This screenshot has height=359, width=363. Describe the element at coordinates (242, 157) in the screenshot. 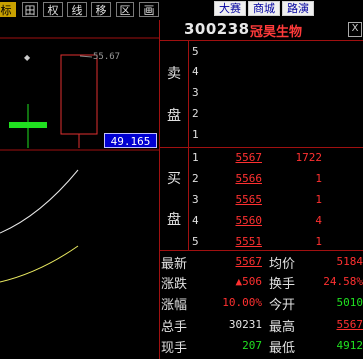

I see `buy-price: 5567` at that location.